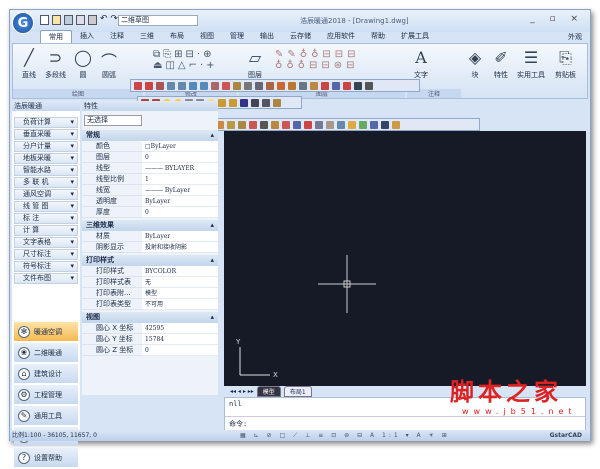 The height and width of the screenshot is (469, 600). I want to click on open-icon, so click(56, 20).